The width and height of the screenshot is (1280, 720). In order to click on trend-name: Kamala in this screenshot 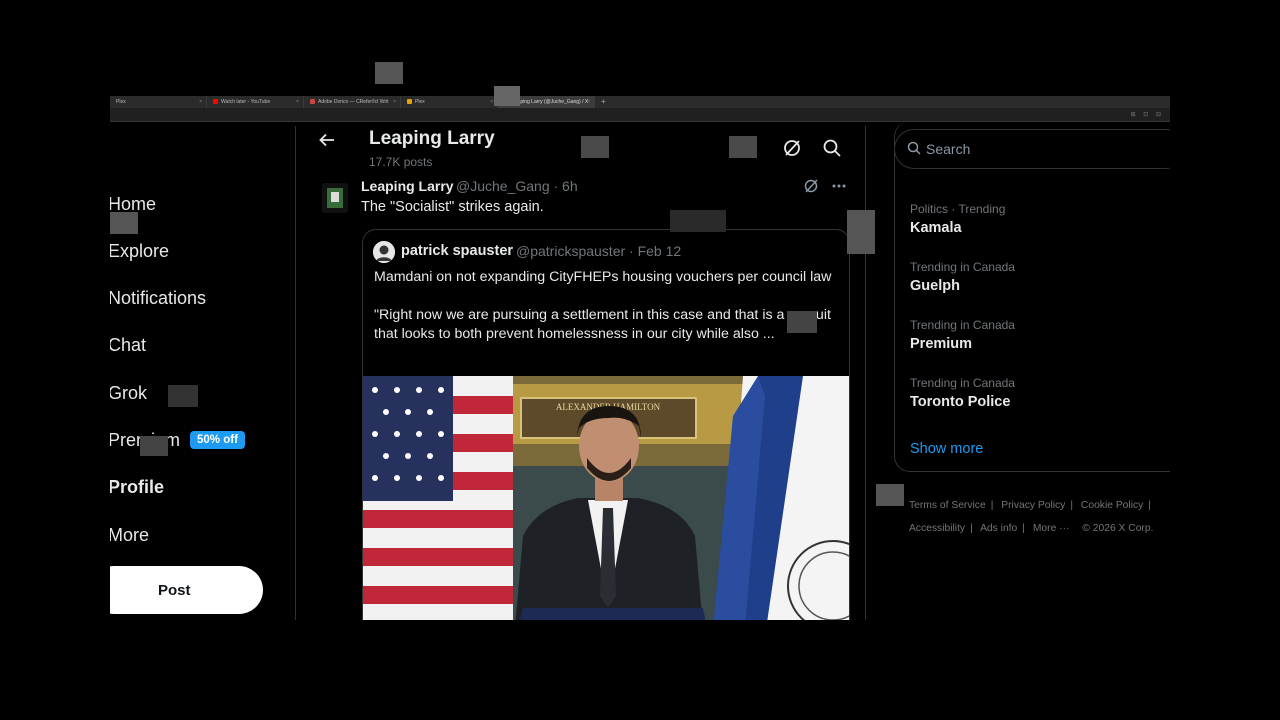, I will do `click(936, 228)`.